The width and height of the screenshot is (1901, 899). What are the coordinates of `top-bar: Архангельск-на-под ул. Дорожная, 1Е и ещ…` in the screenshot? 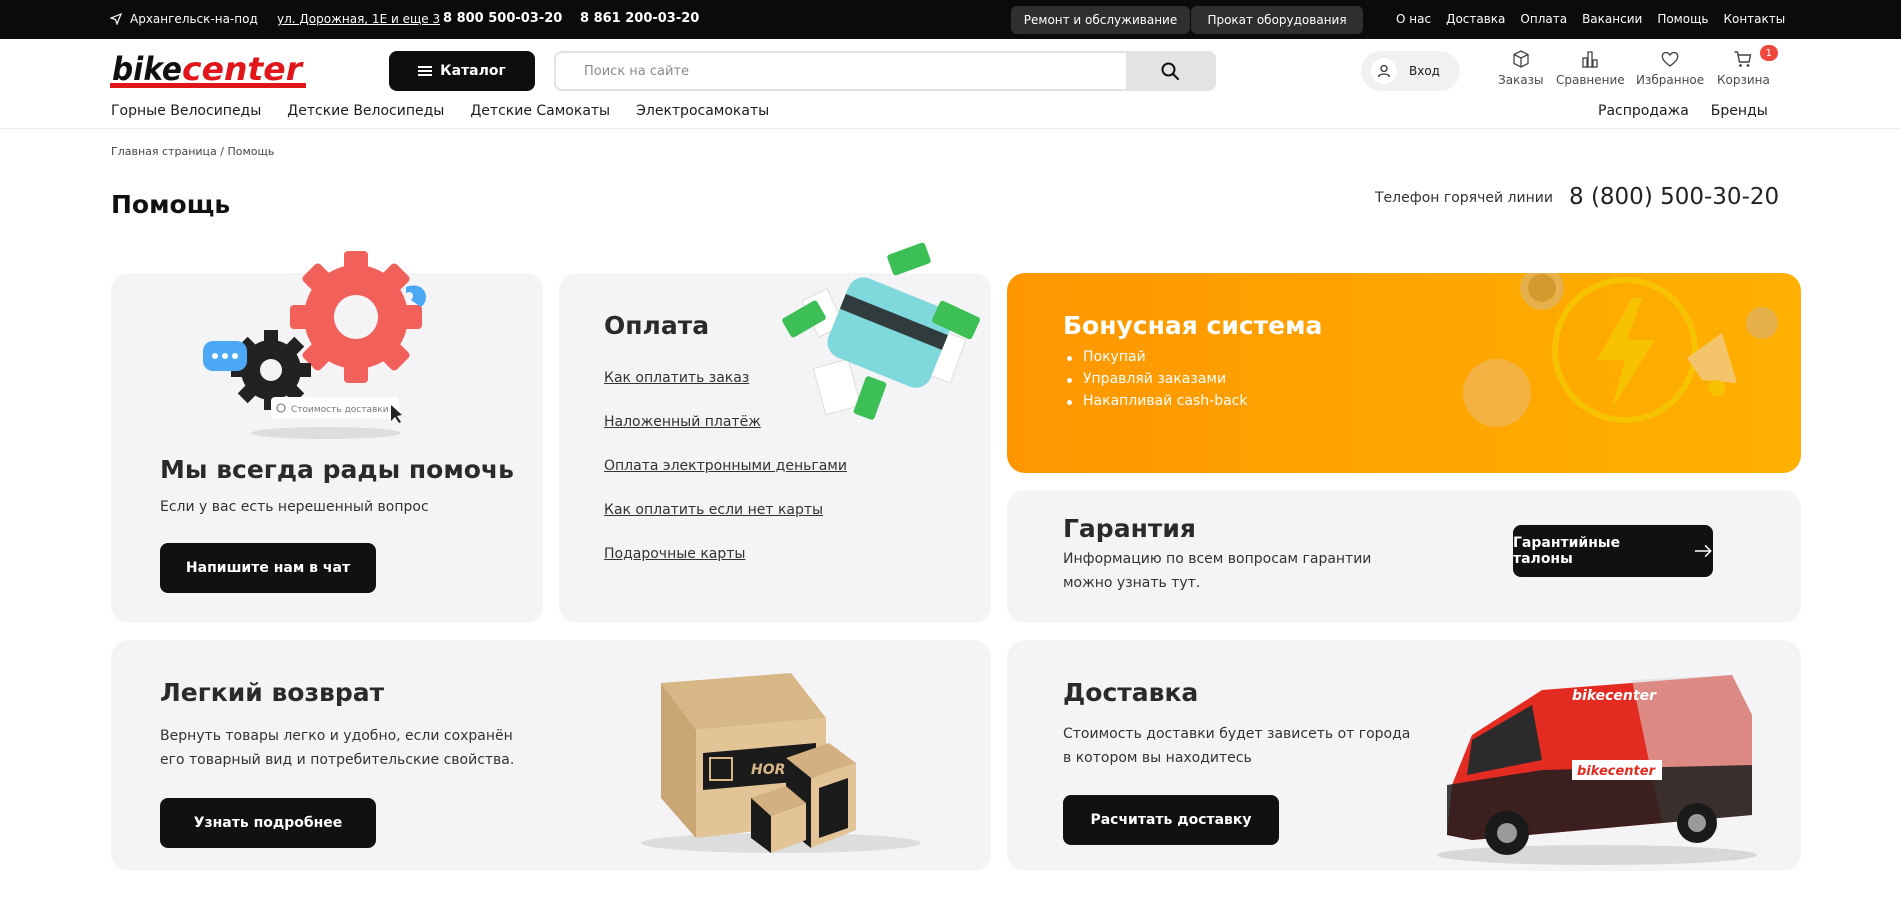 It's located at (950, 19).